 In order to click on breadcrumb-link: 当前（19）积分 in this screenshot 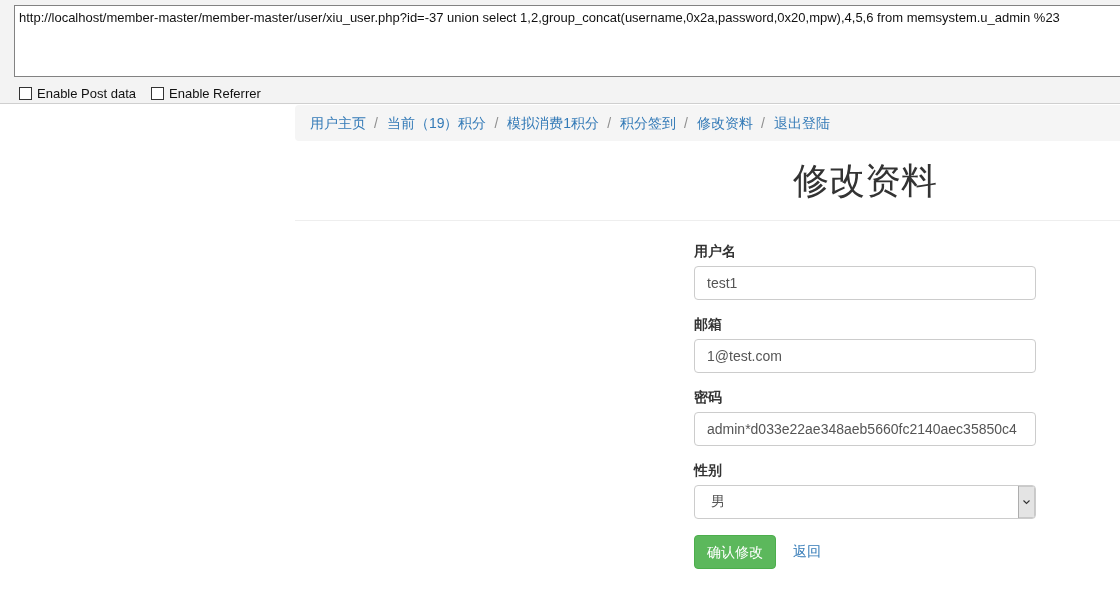, I will do `click(436, 123)`.